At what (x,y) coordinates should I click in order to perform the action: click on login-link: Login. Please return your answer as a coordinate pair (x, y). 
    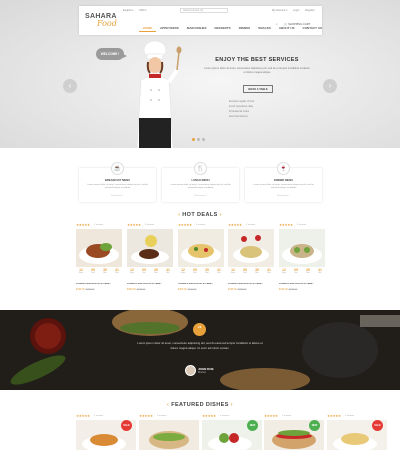
    Looking at the image, I should click on (296, 10).